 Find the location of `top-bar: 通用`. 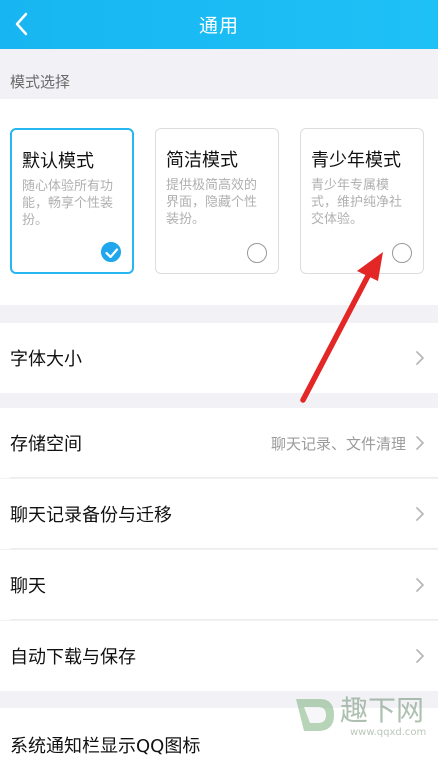

top-bar: 通用 is located at coordinates (219, 24).